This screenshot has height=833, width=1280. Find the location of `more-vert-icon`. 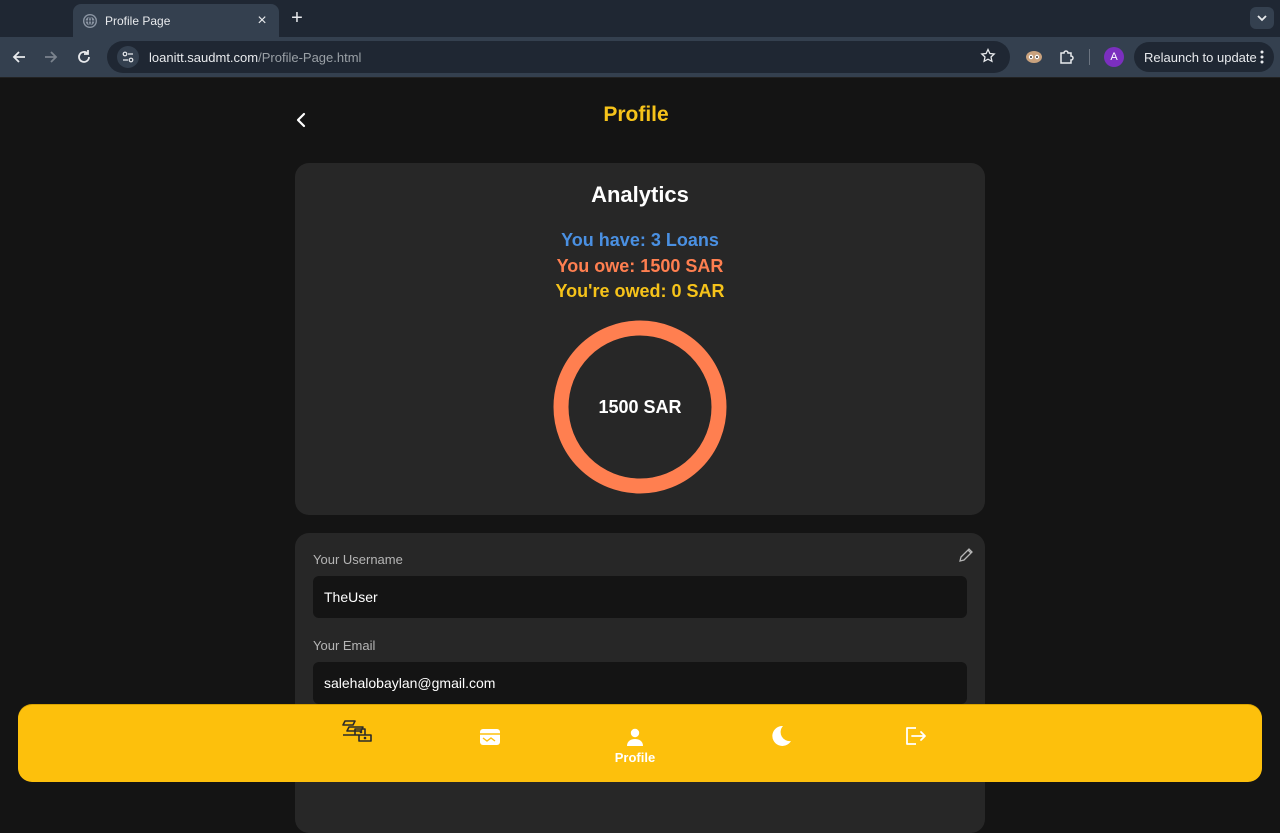

more-vert-icon is located at coordinates (1262, 58).